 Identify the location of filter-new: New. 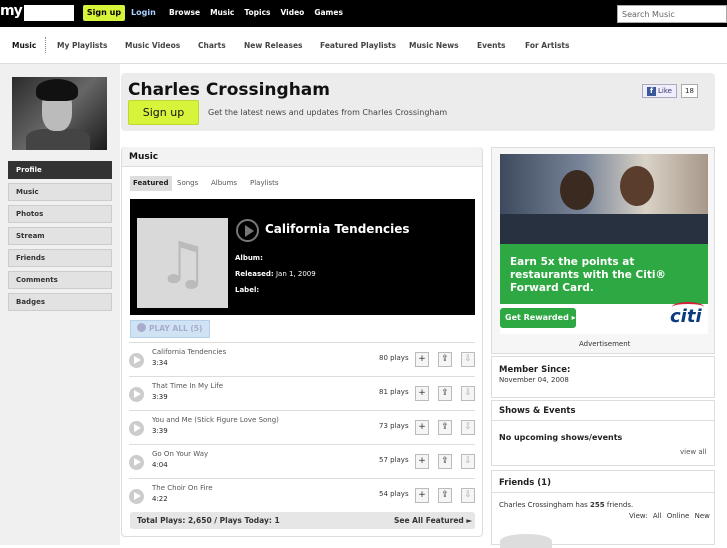
(702, 516).